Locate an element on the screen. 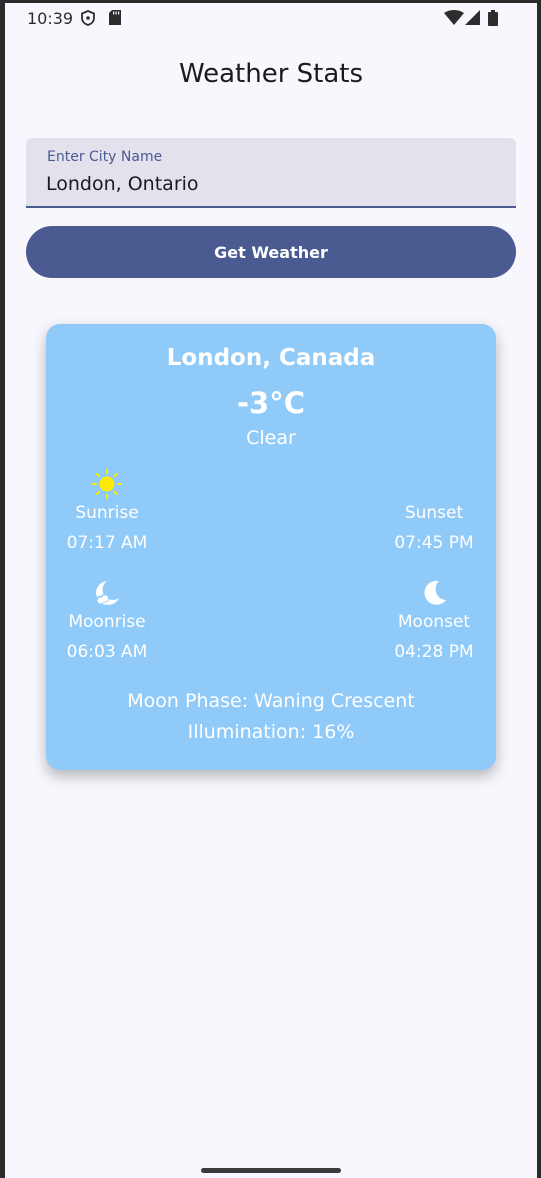  shield-icon is located at coordinates (88, 18).